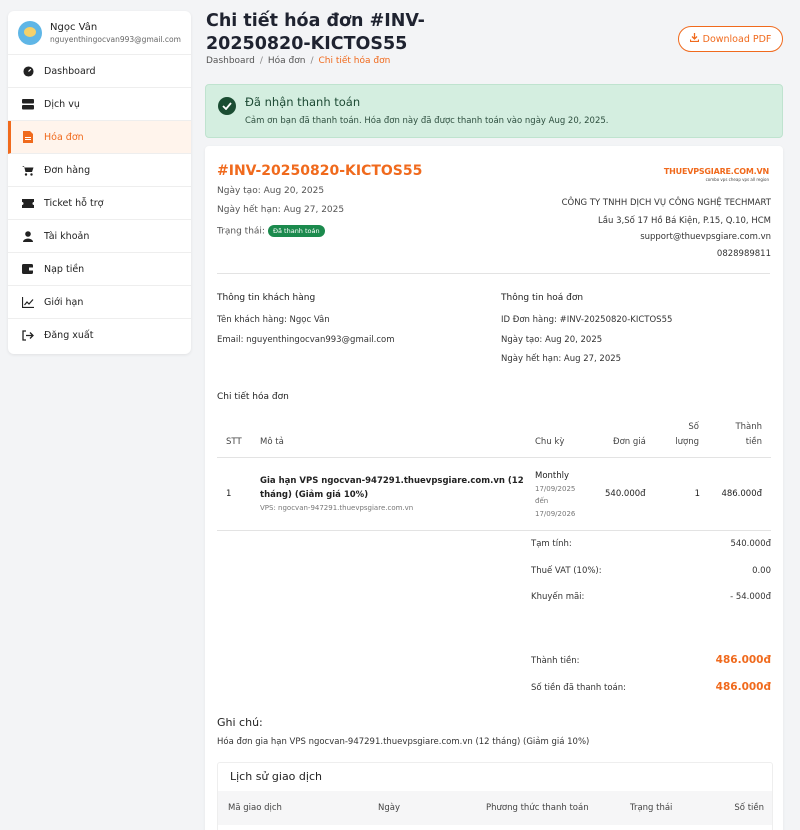 This screenshot has width=800, height=830. Describe the element at coordinates (99, 137) in the screenshot. I see `sidebar-item-invoices: Hóa đơn` at that location.